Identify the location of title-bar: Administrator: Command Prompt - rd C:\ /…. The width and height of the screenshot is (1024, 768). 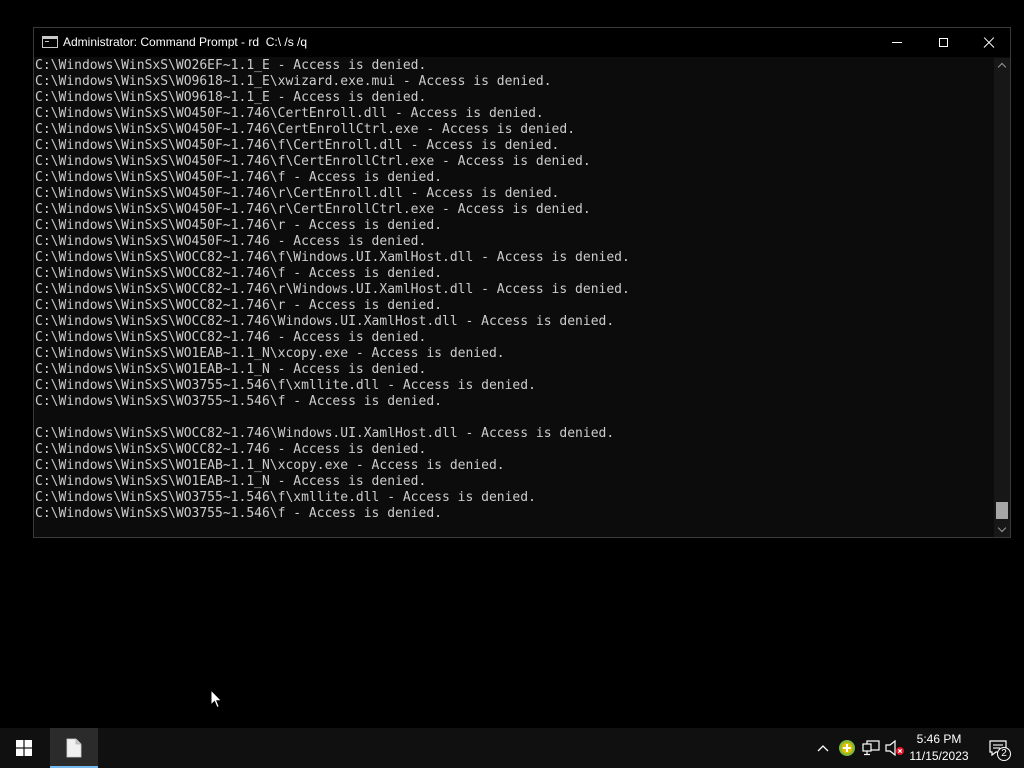
(522, 42).